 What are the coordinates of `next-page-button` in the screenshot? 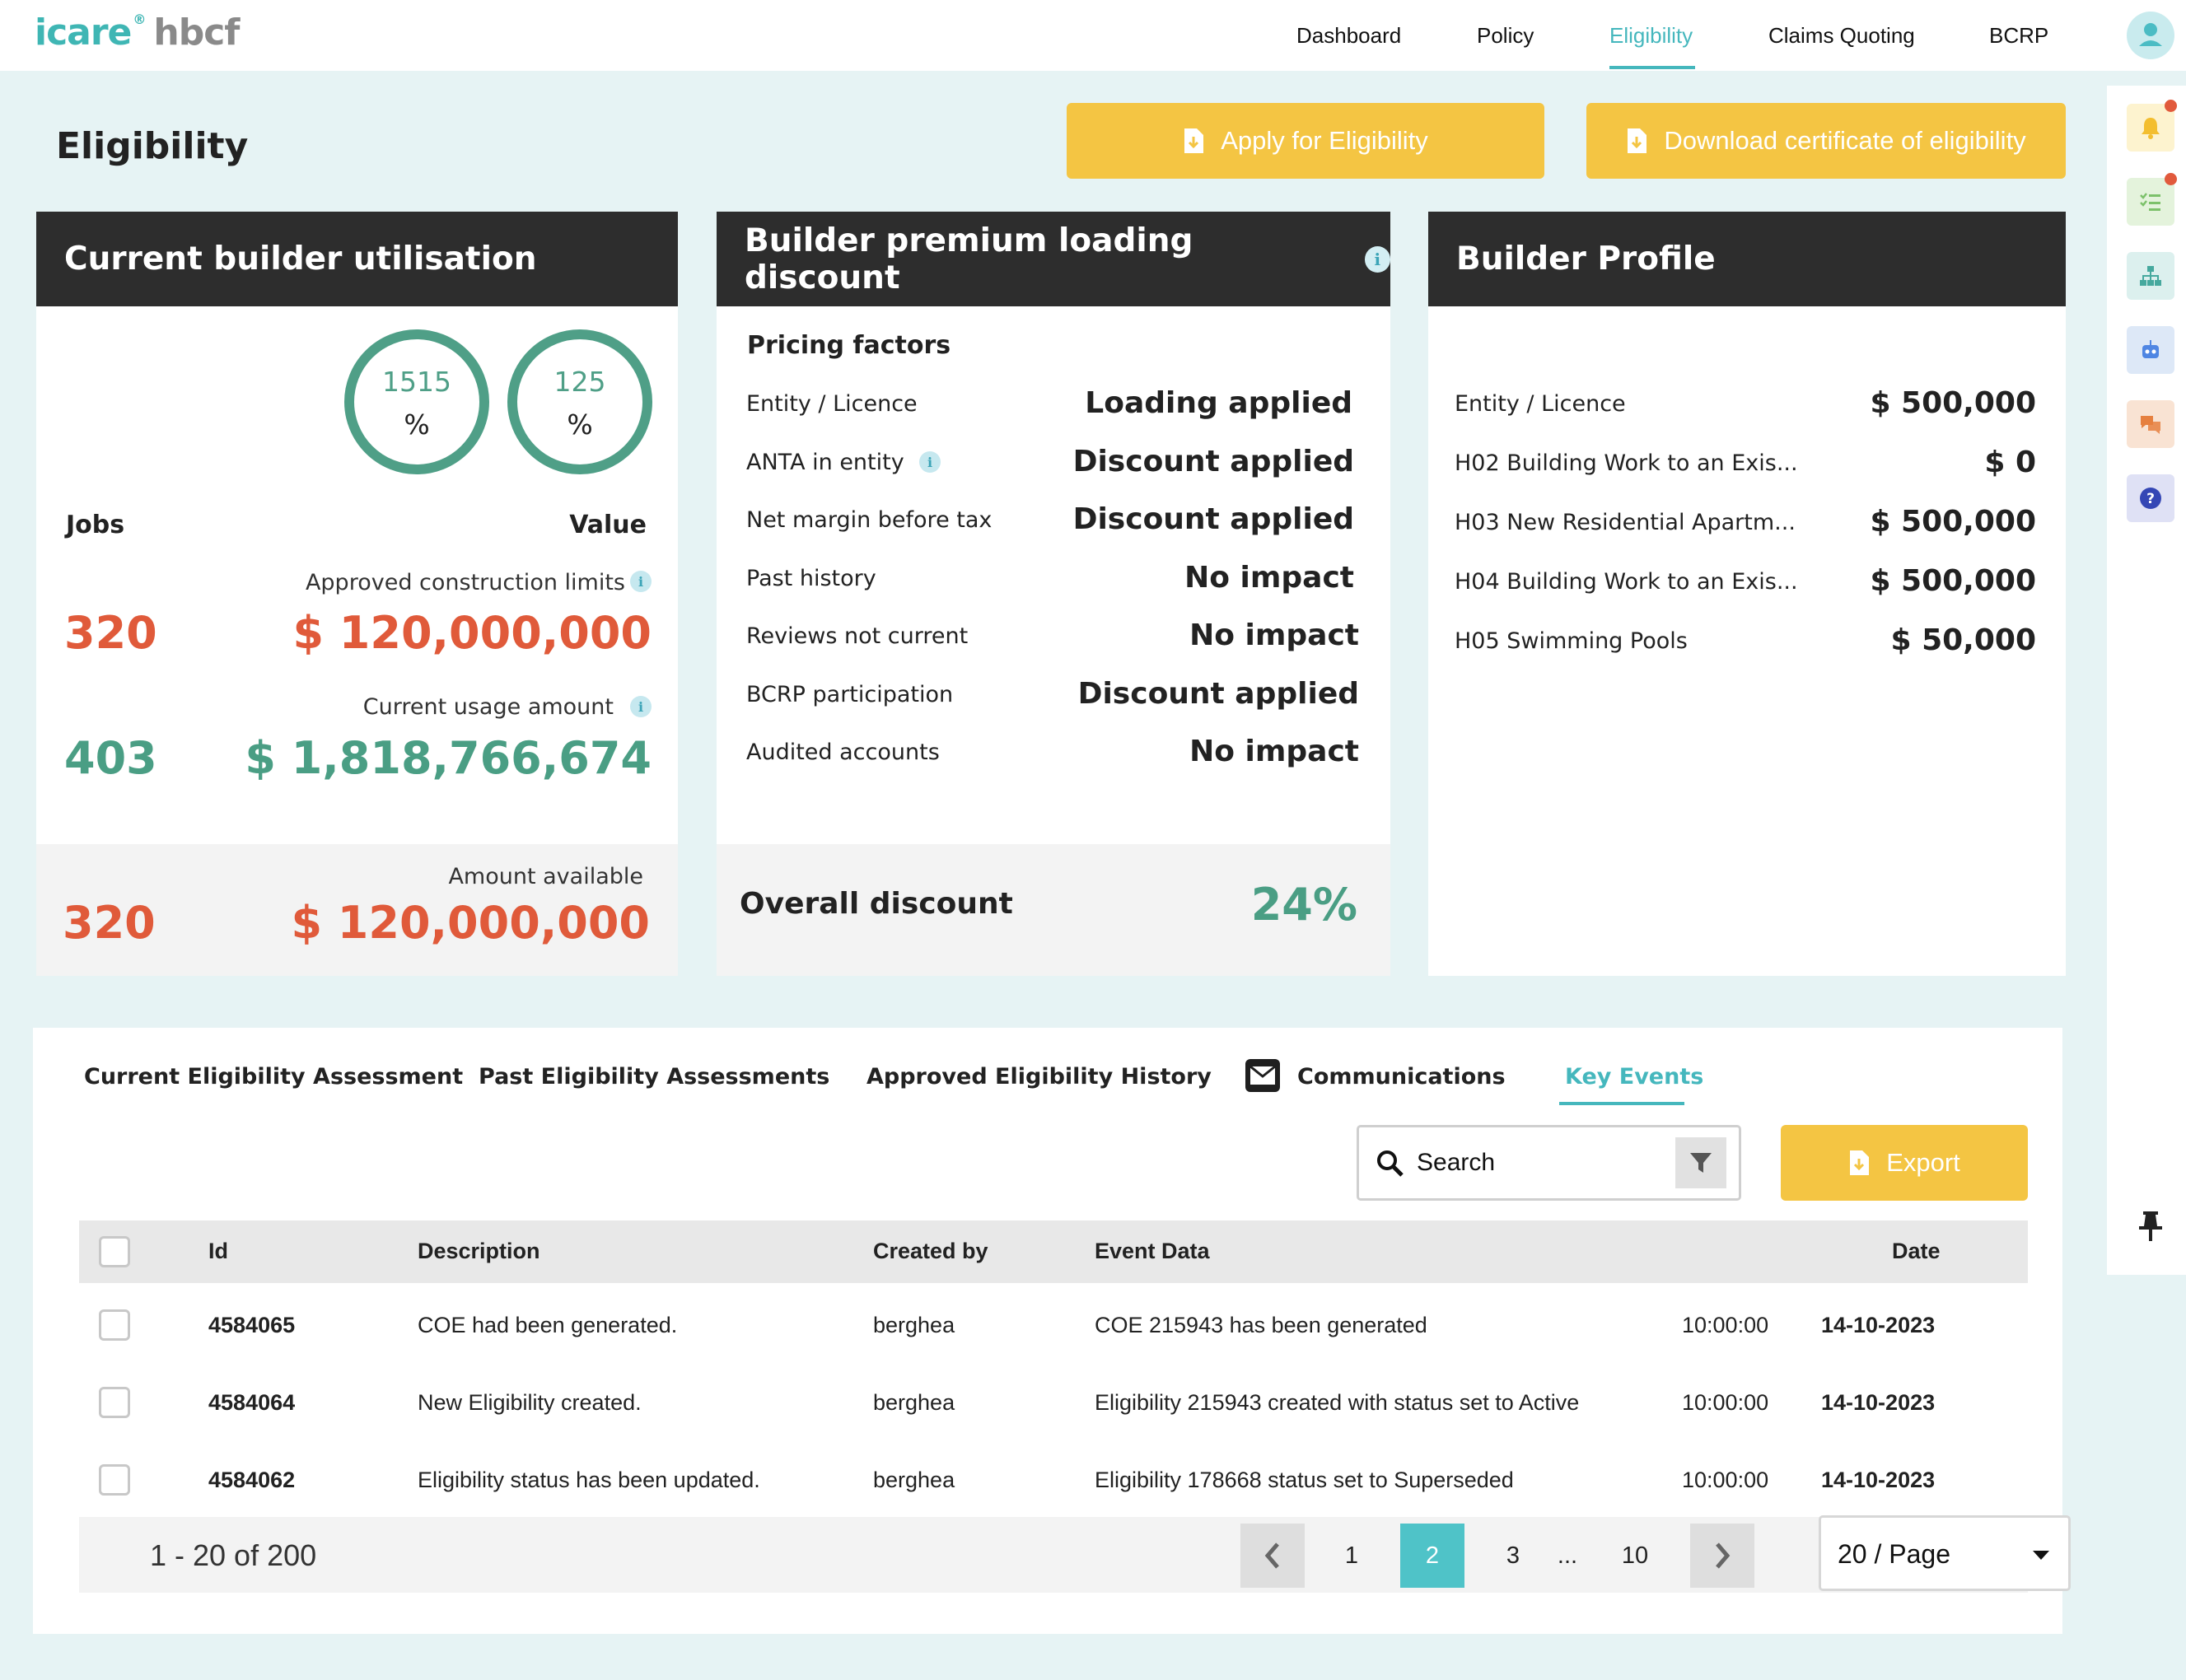 It's located at (1722, 1556).